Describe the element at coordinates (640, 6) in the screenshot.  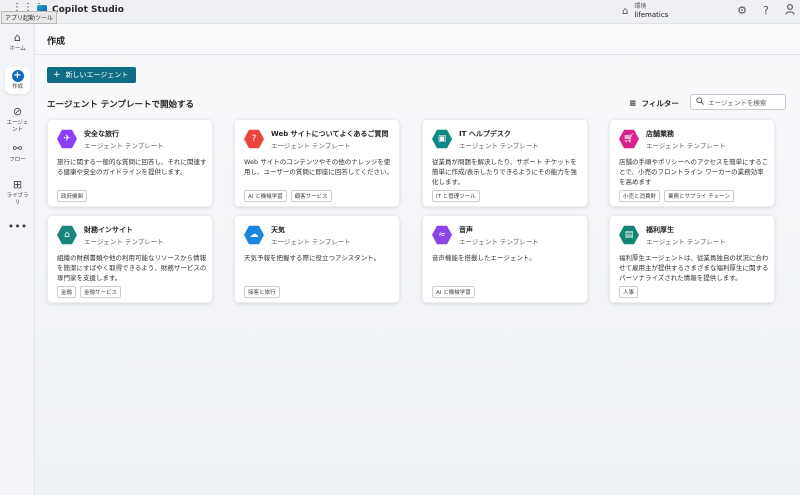
I see `environment-label: 環境` at that location.